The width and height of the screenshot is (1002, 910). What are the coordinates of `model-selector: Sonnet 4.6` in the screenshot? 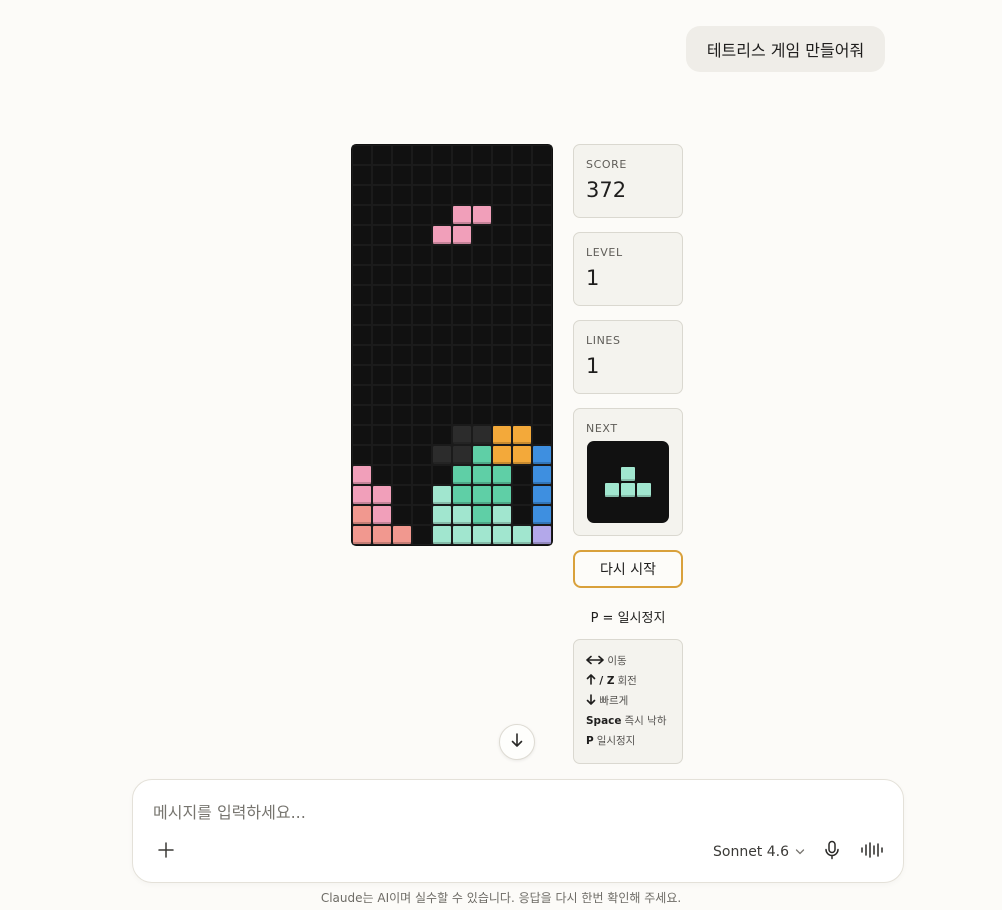 It's located at (759, 852).